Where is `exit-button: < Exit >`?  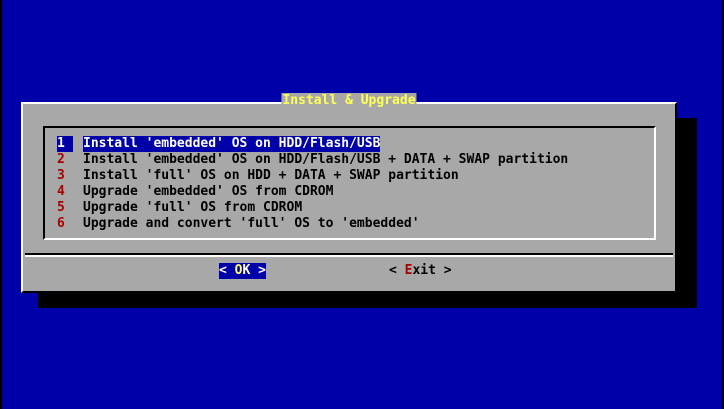
exit-button: < Exit > is located at coordinates (420, 271).